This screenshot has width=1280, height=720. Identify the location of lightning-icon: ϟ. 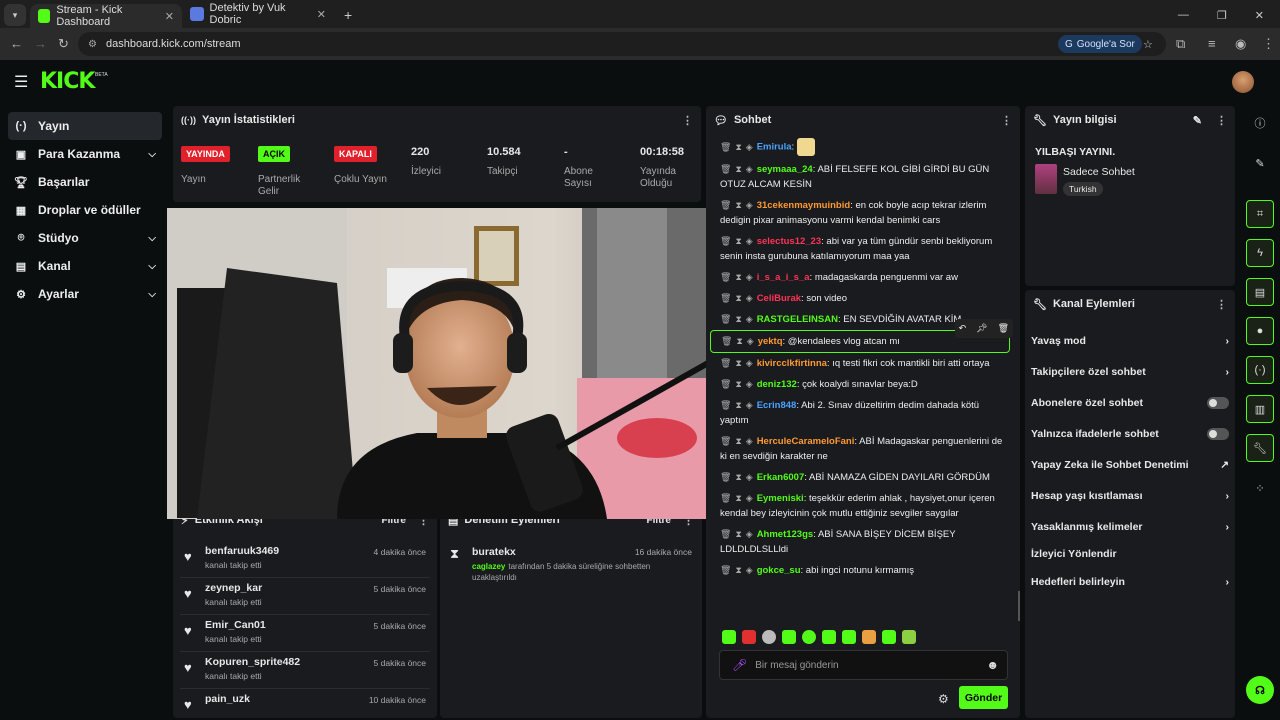
(1260, 253).